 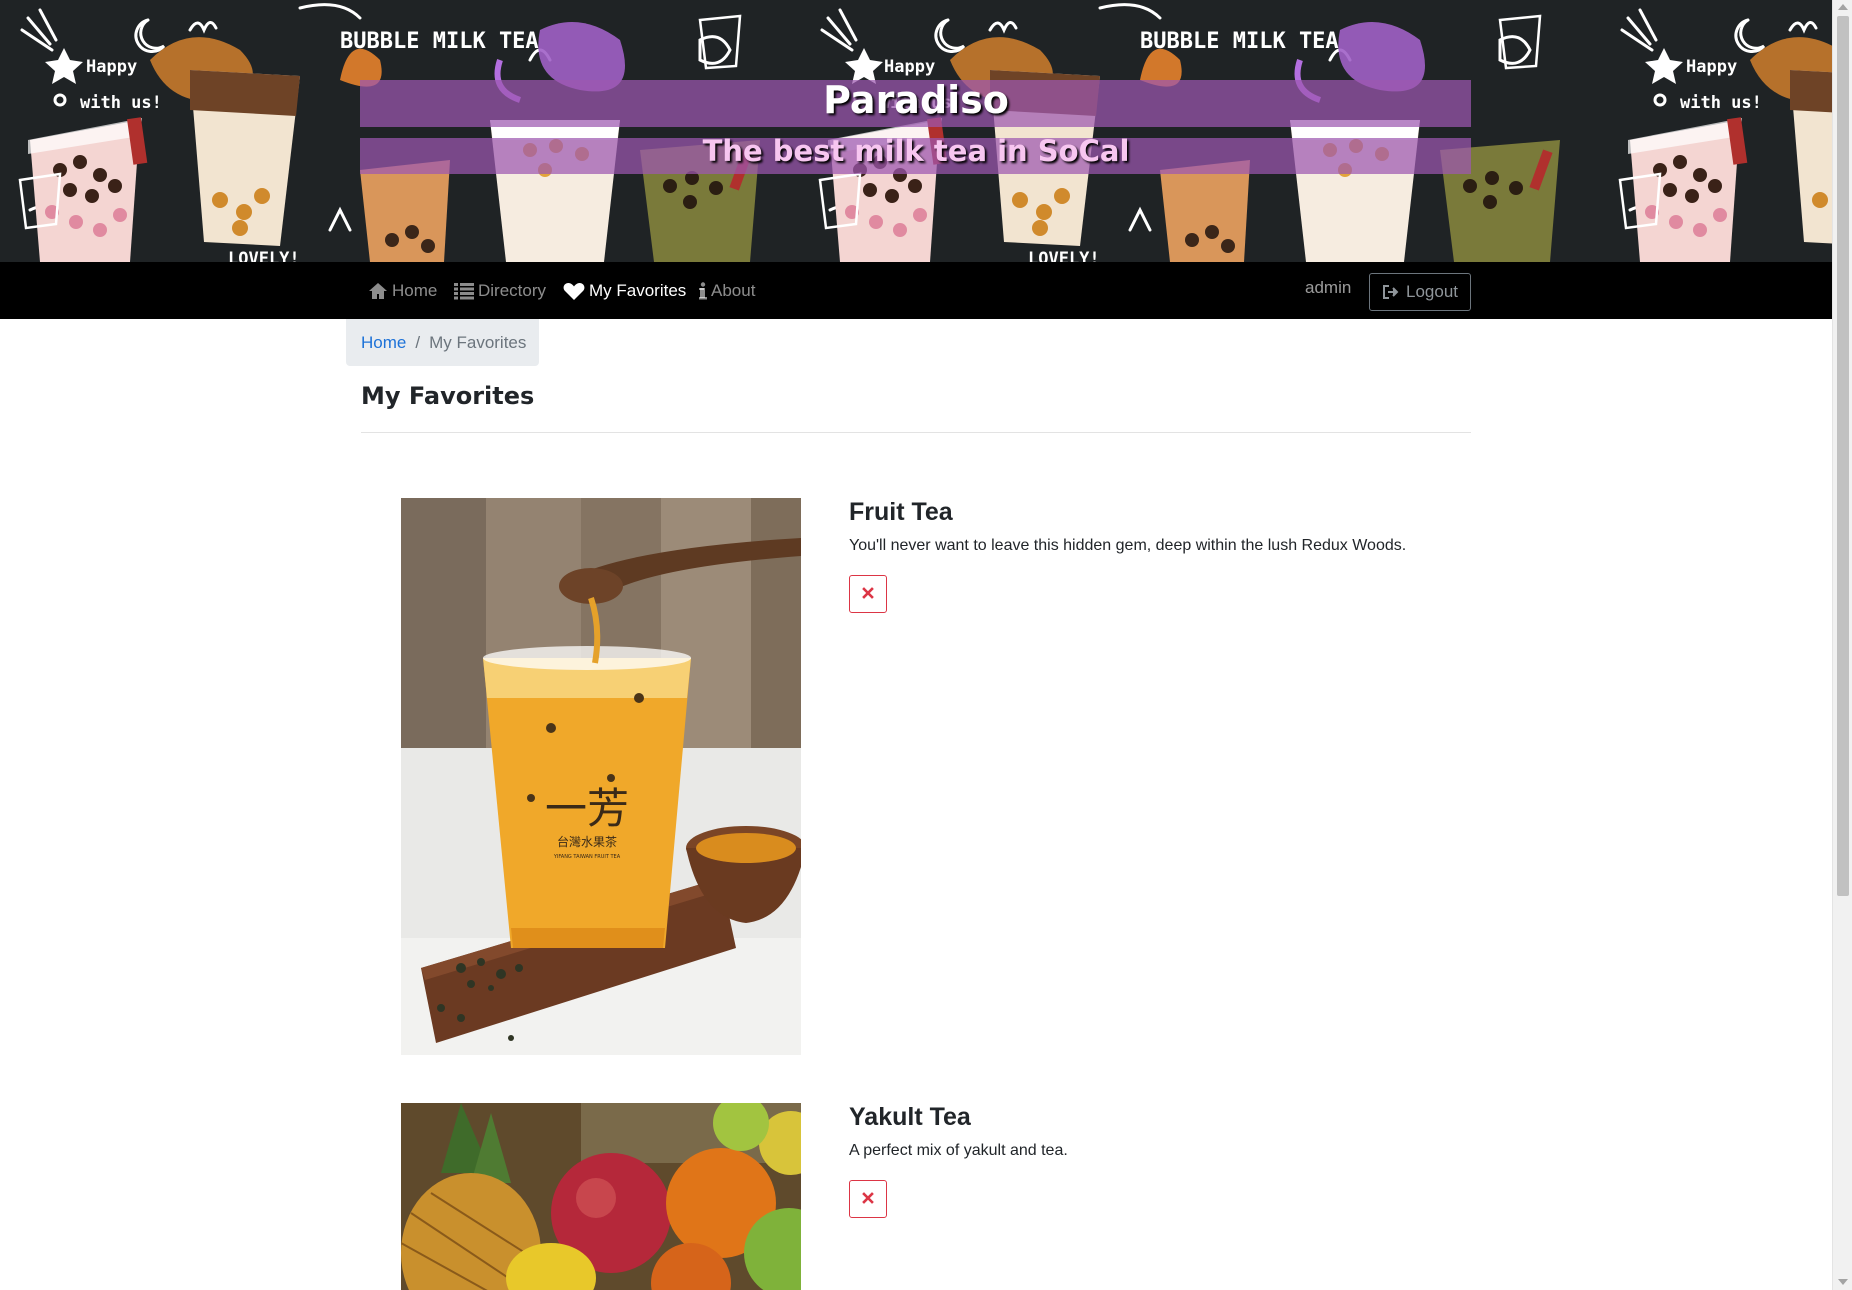 I want to click on cup-logo-subtext: 台灣水果茶, so click(x=587, y=841).